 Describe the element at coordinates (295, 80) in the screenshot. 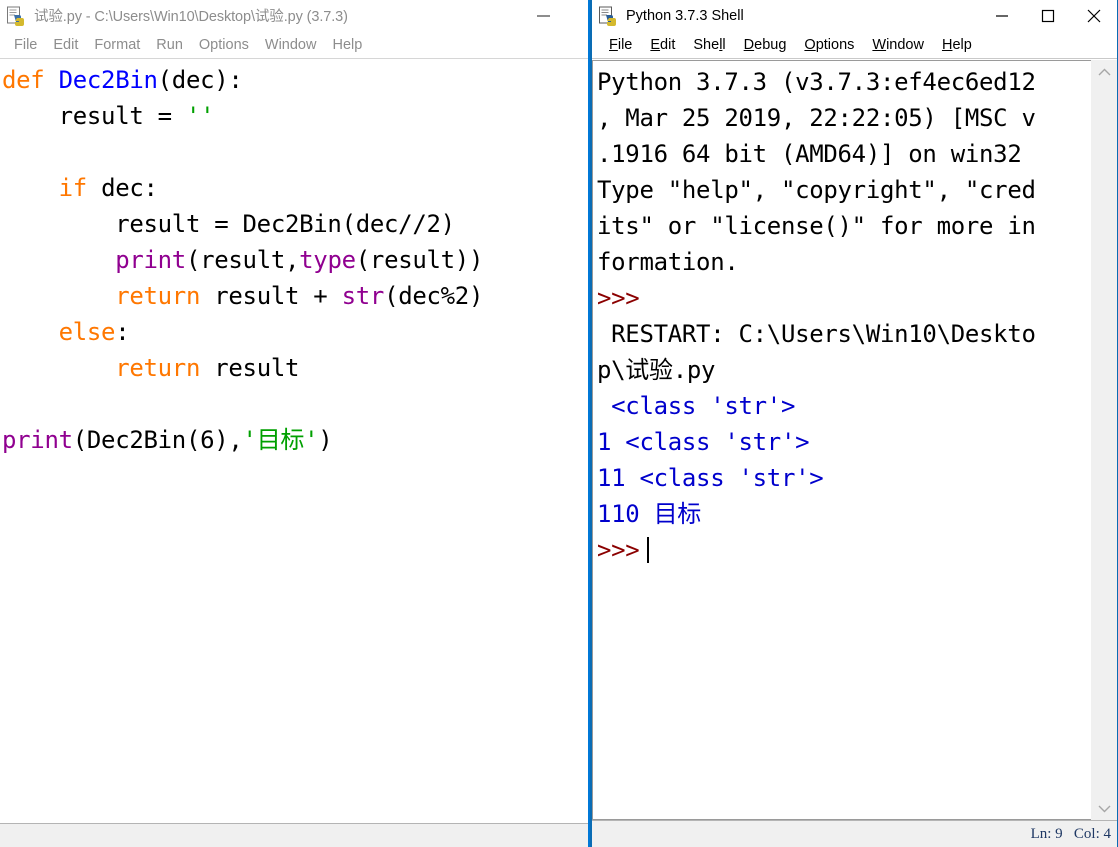

I see `code-line: def Dec2Bin(dec):` at that location.